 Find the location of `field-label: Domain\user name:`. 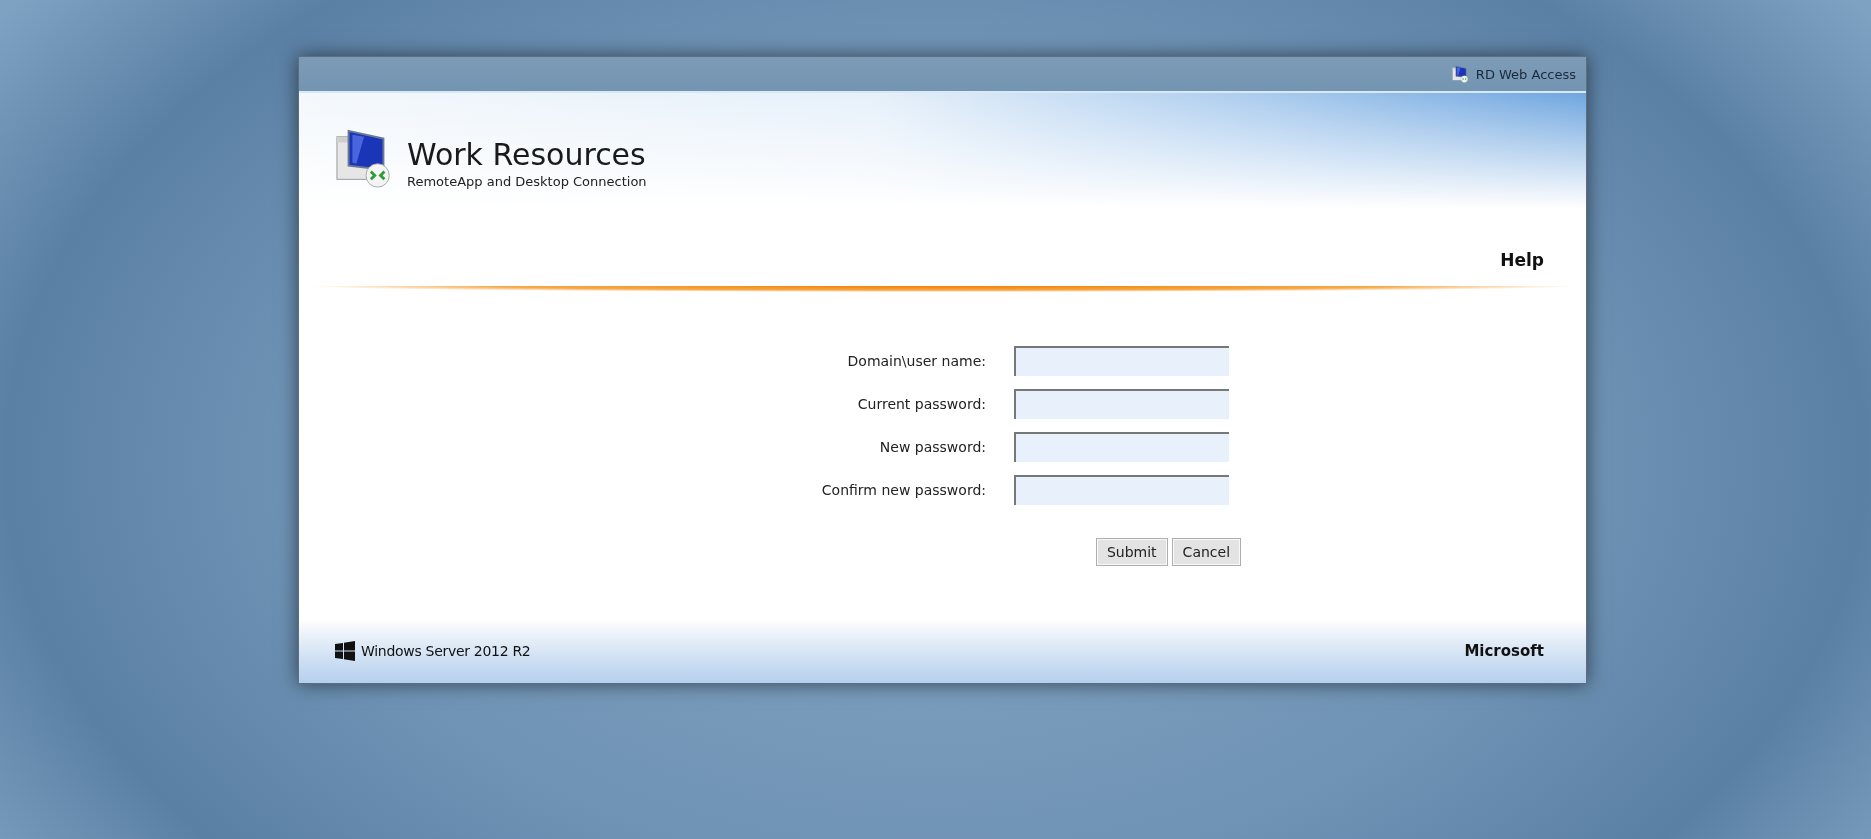

field-label: Domain\user name: is located at coordinates (916, 361).